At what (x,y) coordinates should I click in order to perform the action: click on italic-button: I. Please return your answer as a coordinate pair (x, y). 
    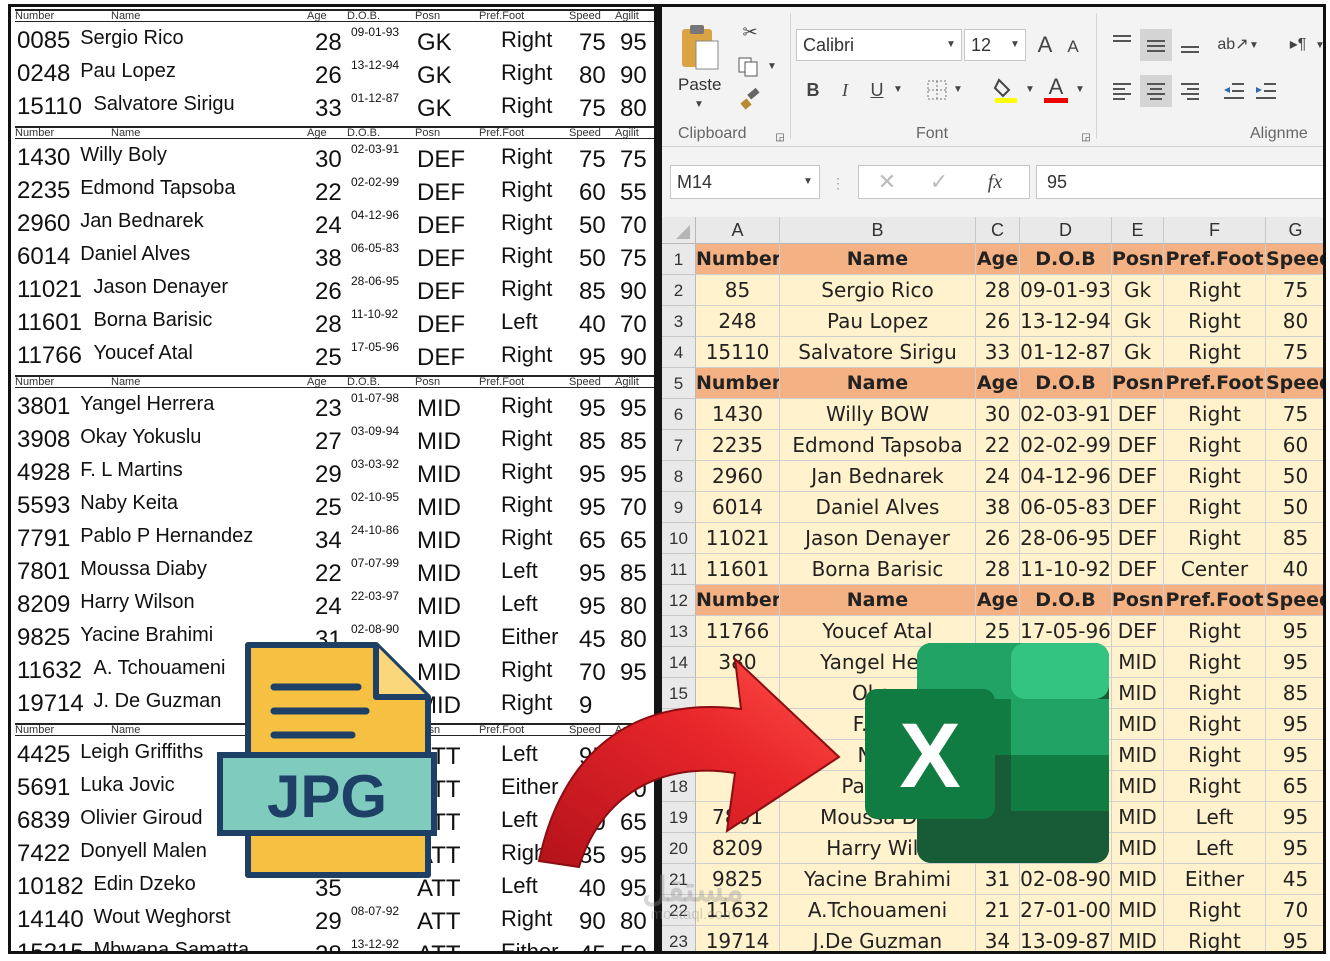
    Looking at the image, I should click on (845, 90).